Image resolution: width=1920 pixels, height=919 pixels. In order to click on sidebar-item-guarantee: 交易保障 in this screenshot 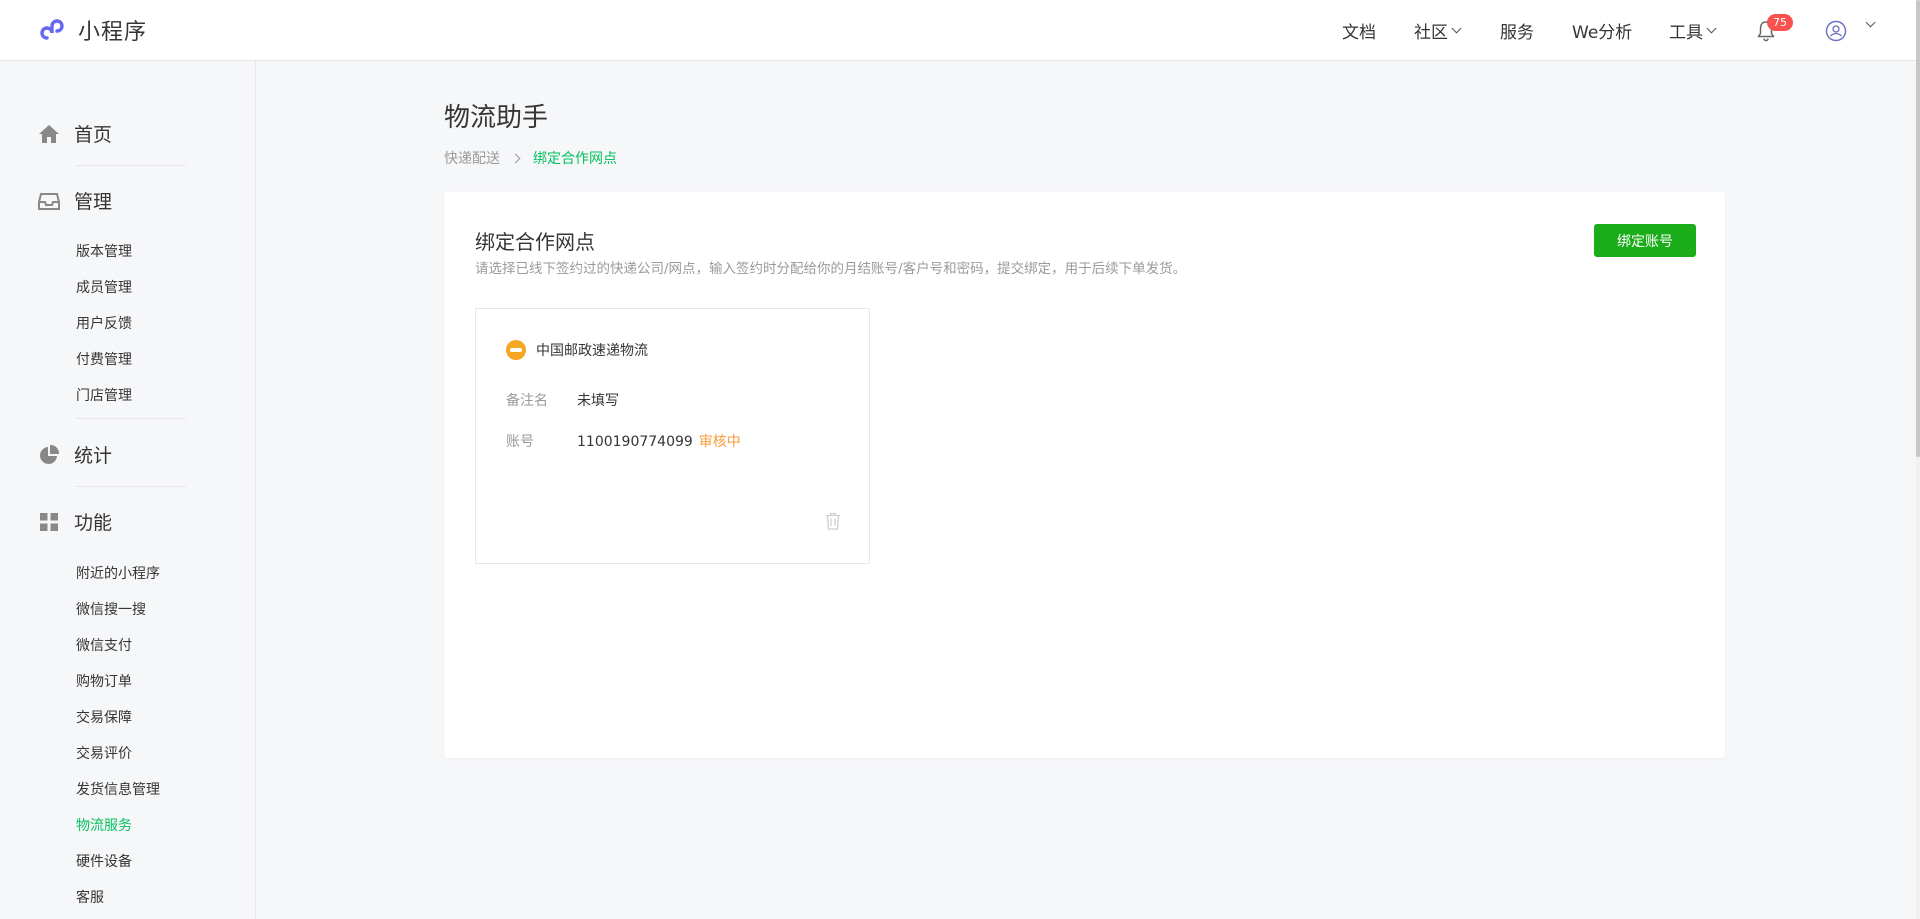, I will do `click(104, 717)`.